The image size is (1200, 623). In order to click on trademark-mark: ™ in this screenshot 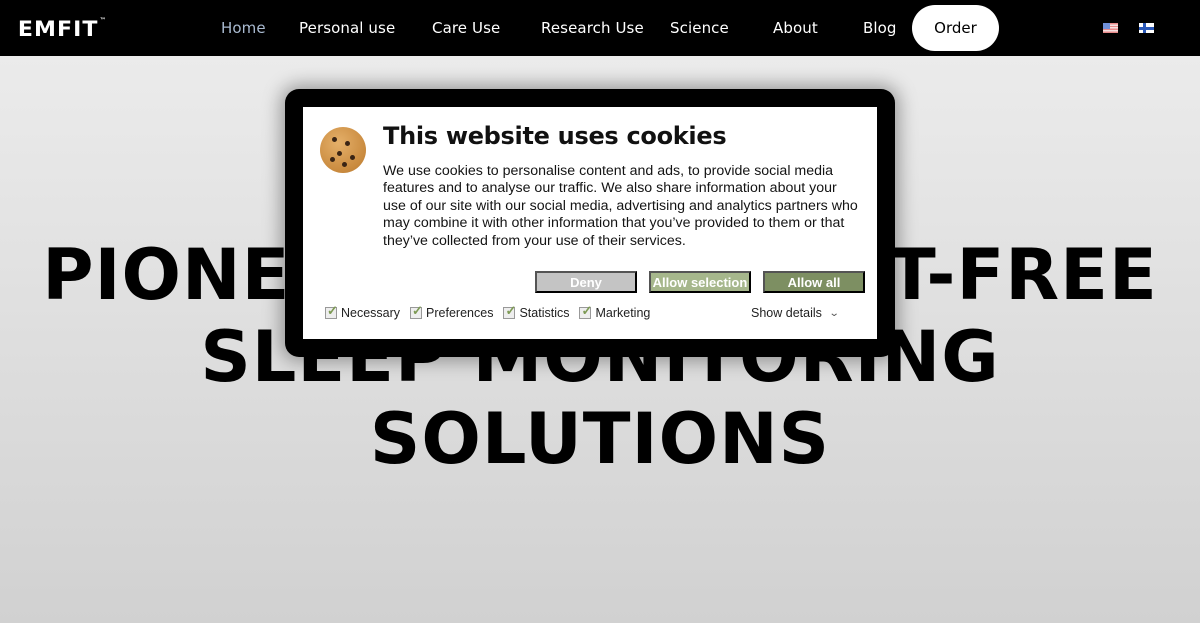, I will do `click(103, 20)`.